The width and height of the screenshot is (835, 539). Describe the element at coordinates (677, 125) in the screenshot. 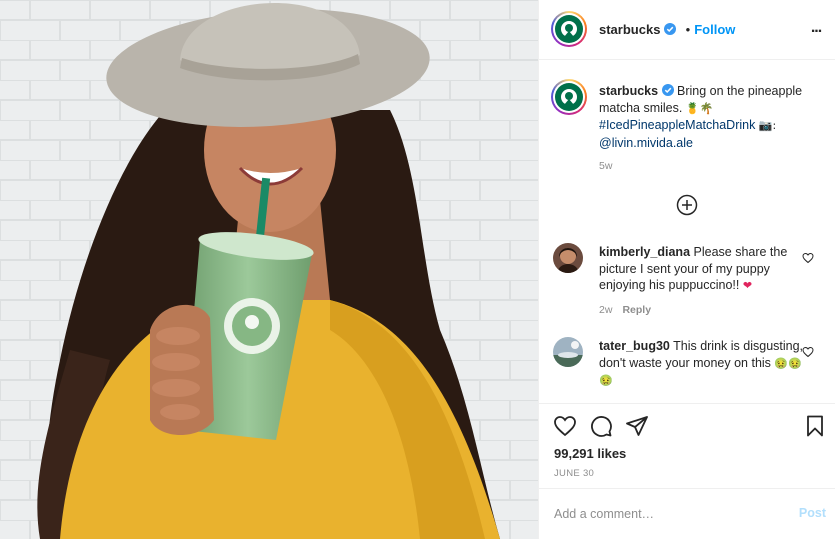

I see `caption-hashtag: #IcedPineappleMatchaDrink` at that location.